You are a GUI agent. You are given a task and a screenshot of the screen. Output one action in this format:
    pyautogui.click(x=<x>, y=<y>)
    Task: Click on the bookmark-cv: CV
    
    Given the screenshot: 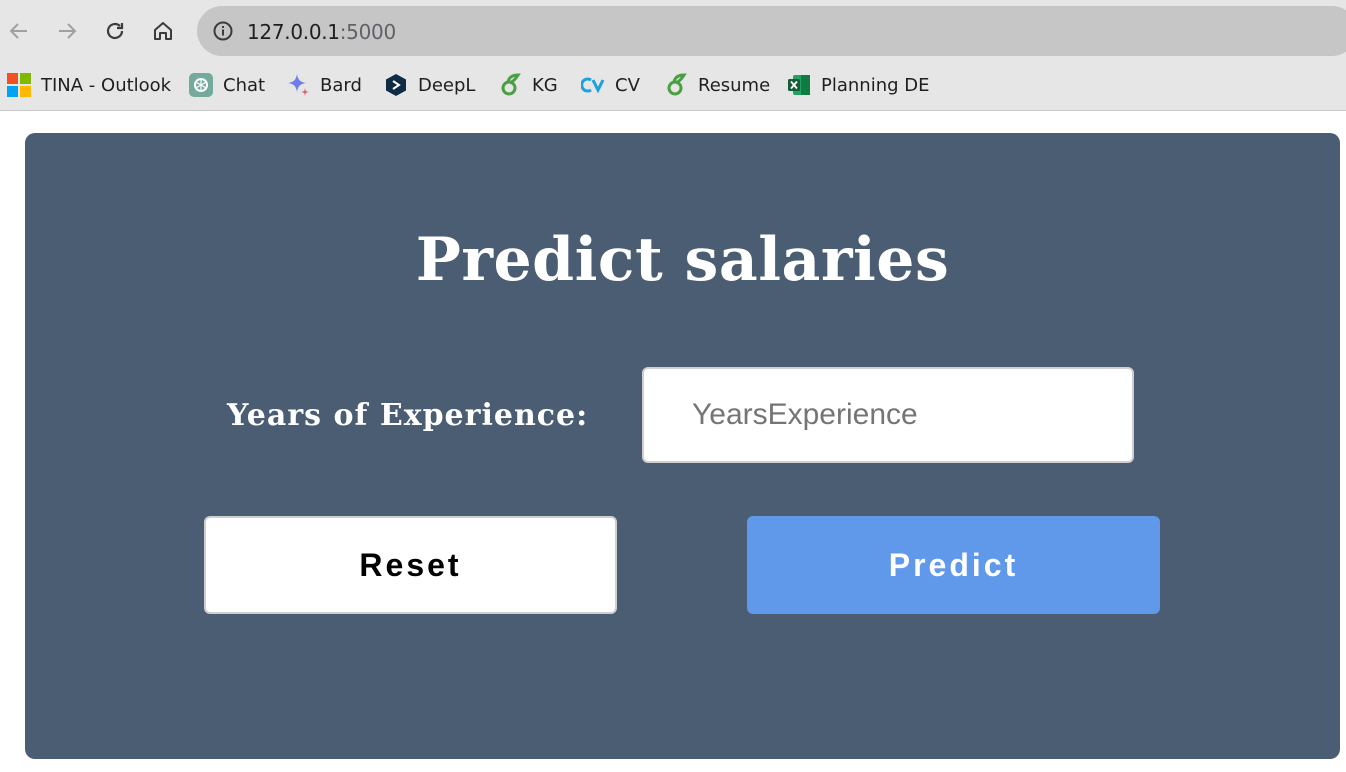 What is the action you would take?
    pyautogui.click(x=610, y=85)
    